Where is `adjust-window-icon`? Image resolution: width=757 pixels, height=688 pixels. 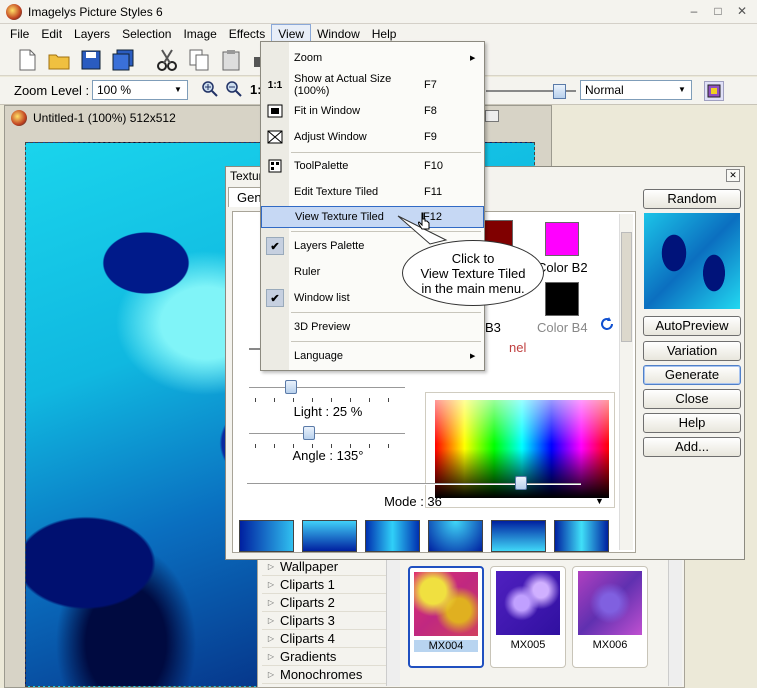 adjust-window-icon is located at coordinates (275, 137).